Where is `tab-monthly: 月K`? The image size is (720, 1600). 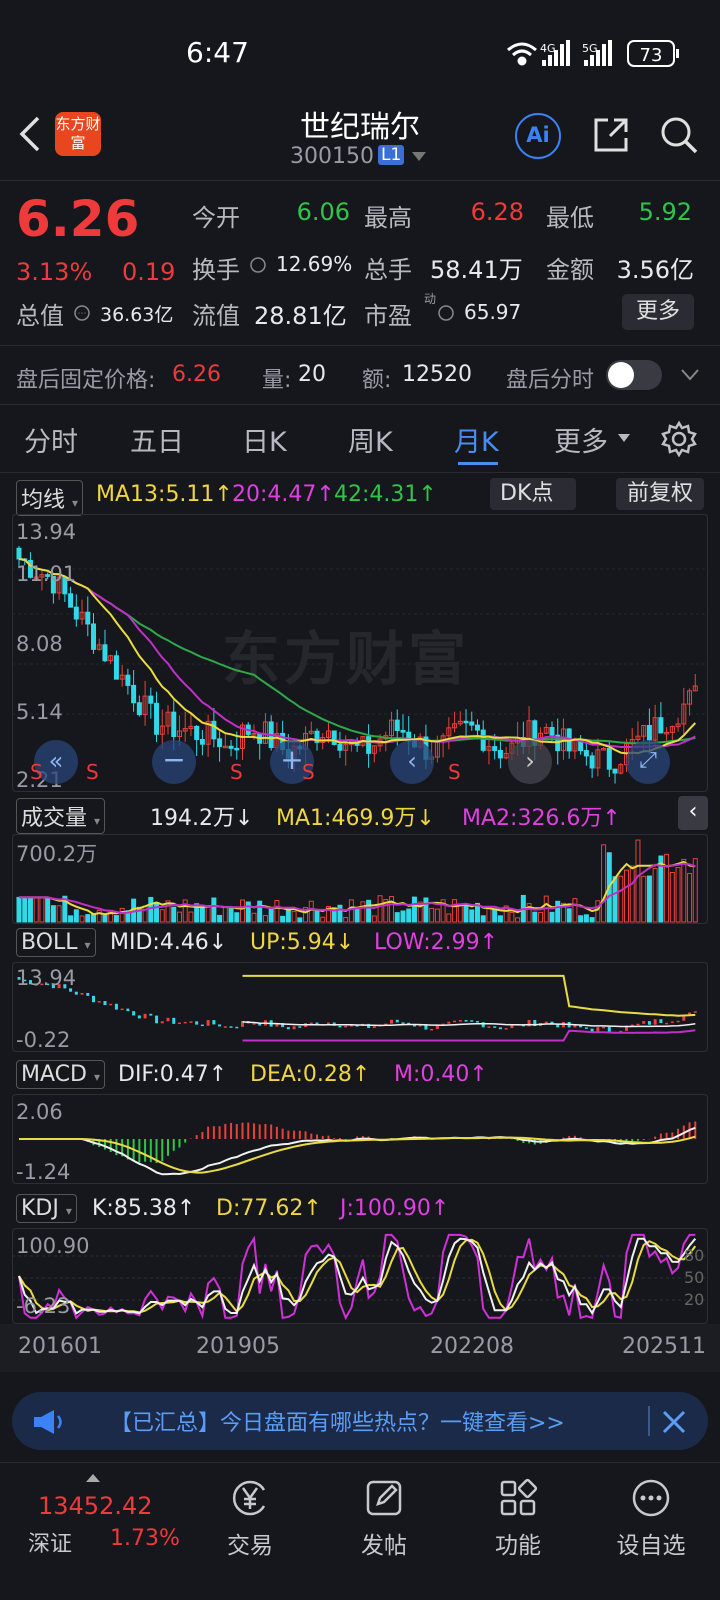
tab-monthly: 月K is located at coordinates (476, 439).